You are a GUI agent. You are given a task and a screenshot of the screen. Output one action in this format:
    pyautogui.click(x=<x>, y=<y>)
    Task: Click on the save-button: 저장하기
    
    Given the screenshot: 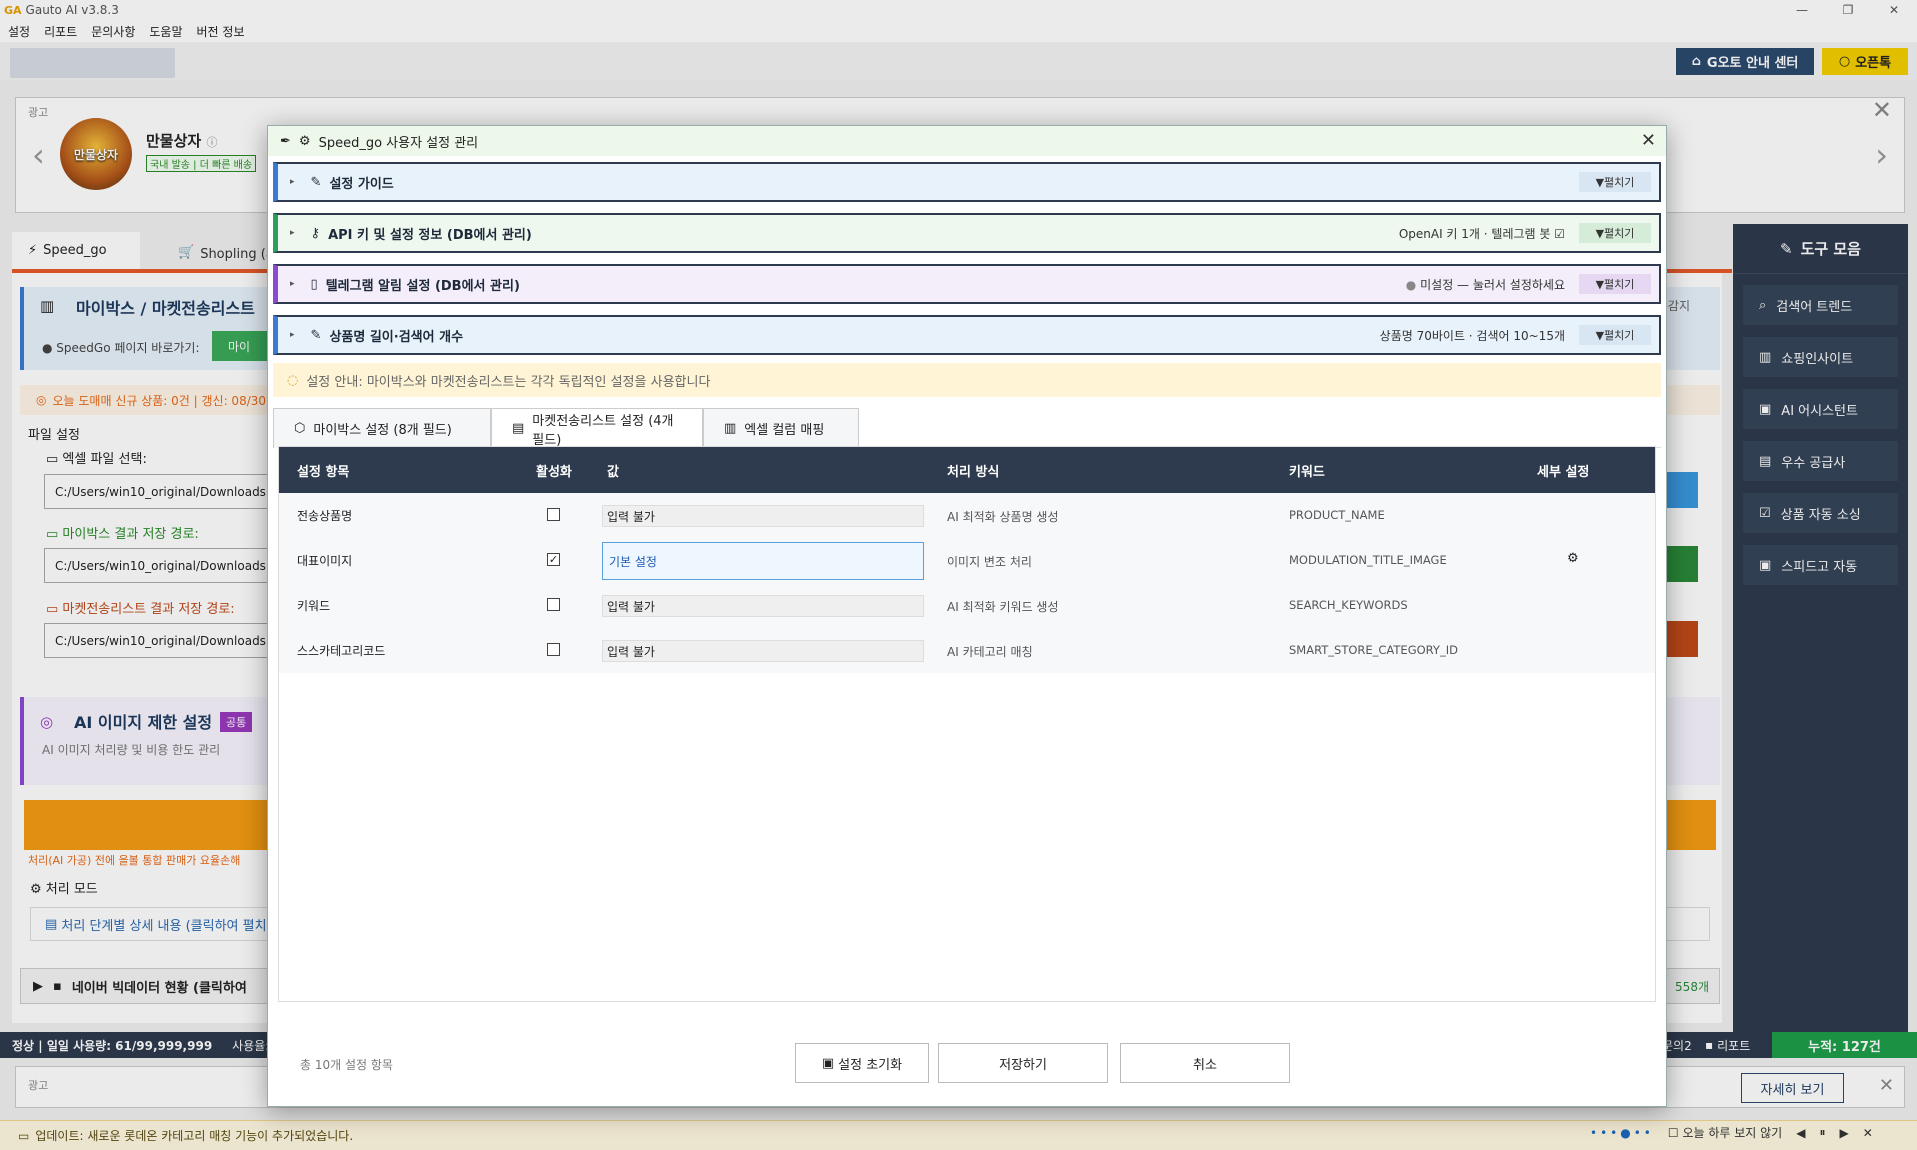 What is the action you would take?
    pyautogui.click(x=1023, y=1063)
    